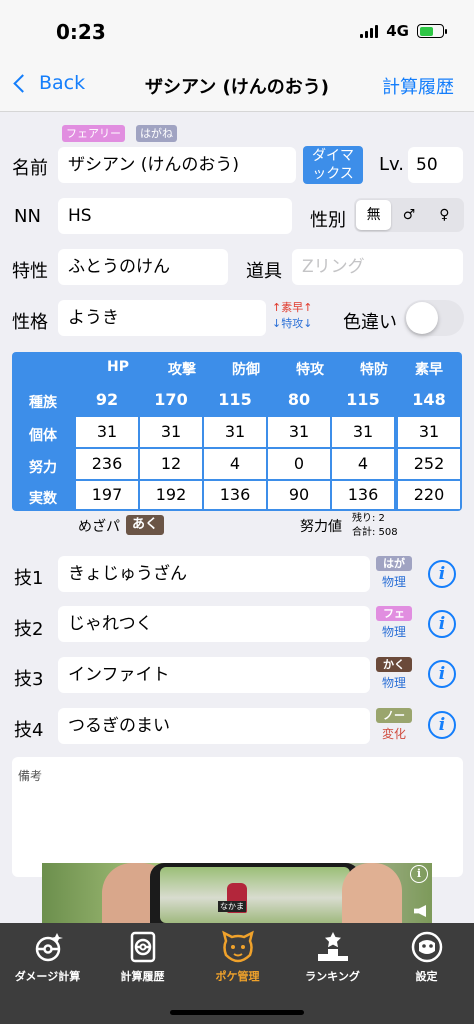  I want to click on stat-header: 特攻, so click(310, 370).